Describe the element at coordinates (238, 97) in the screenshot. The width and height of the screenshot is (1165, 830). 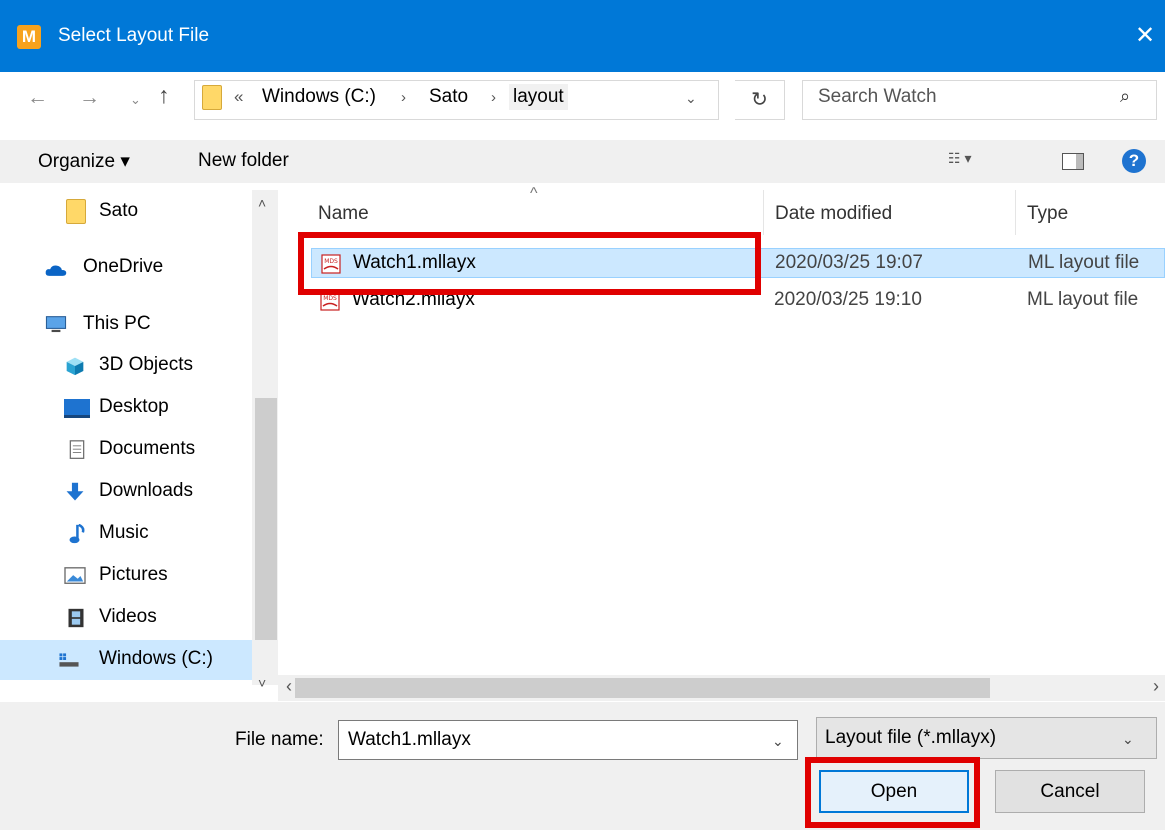
I see `breadcrumb-overflow: «` at that location.